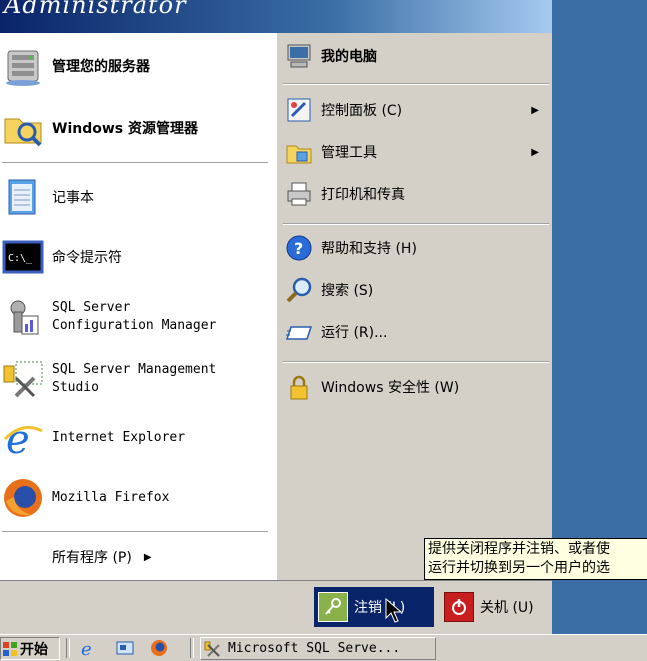  I want to click on quicklaunch-show-desktop-icon, so click(125, 648).